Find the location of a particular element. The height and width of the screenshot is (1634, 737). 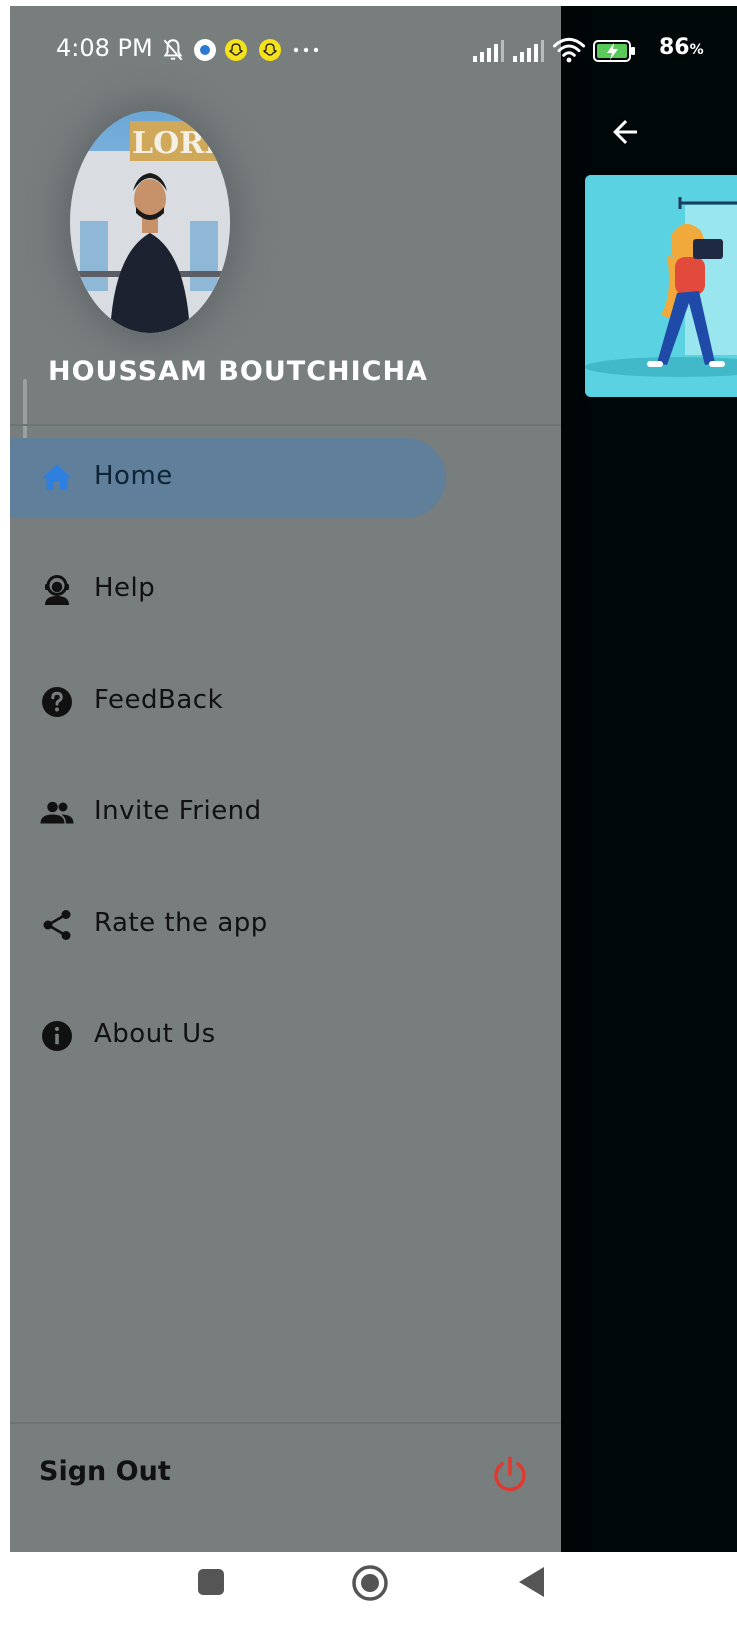

menu-item-label: Home is located at coordinates (133, 476).